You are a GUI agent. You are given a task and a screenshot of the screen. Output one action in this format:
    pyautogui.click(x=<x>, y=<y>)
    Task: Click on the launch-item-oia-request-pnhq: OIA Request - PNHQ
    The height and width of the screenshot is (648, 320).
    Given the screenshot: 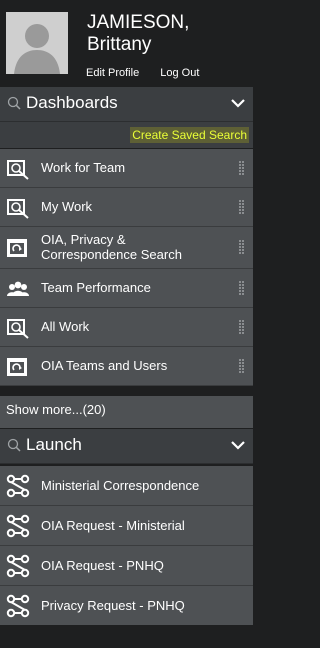 What is the action you would take?
    pyautogui.click(x=126, y=566)
    